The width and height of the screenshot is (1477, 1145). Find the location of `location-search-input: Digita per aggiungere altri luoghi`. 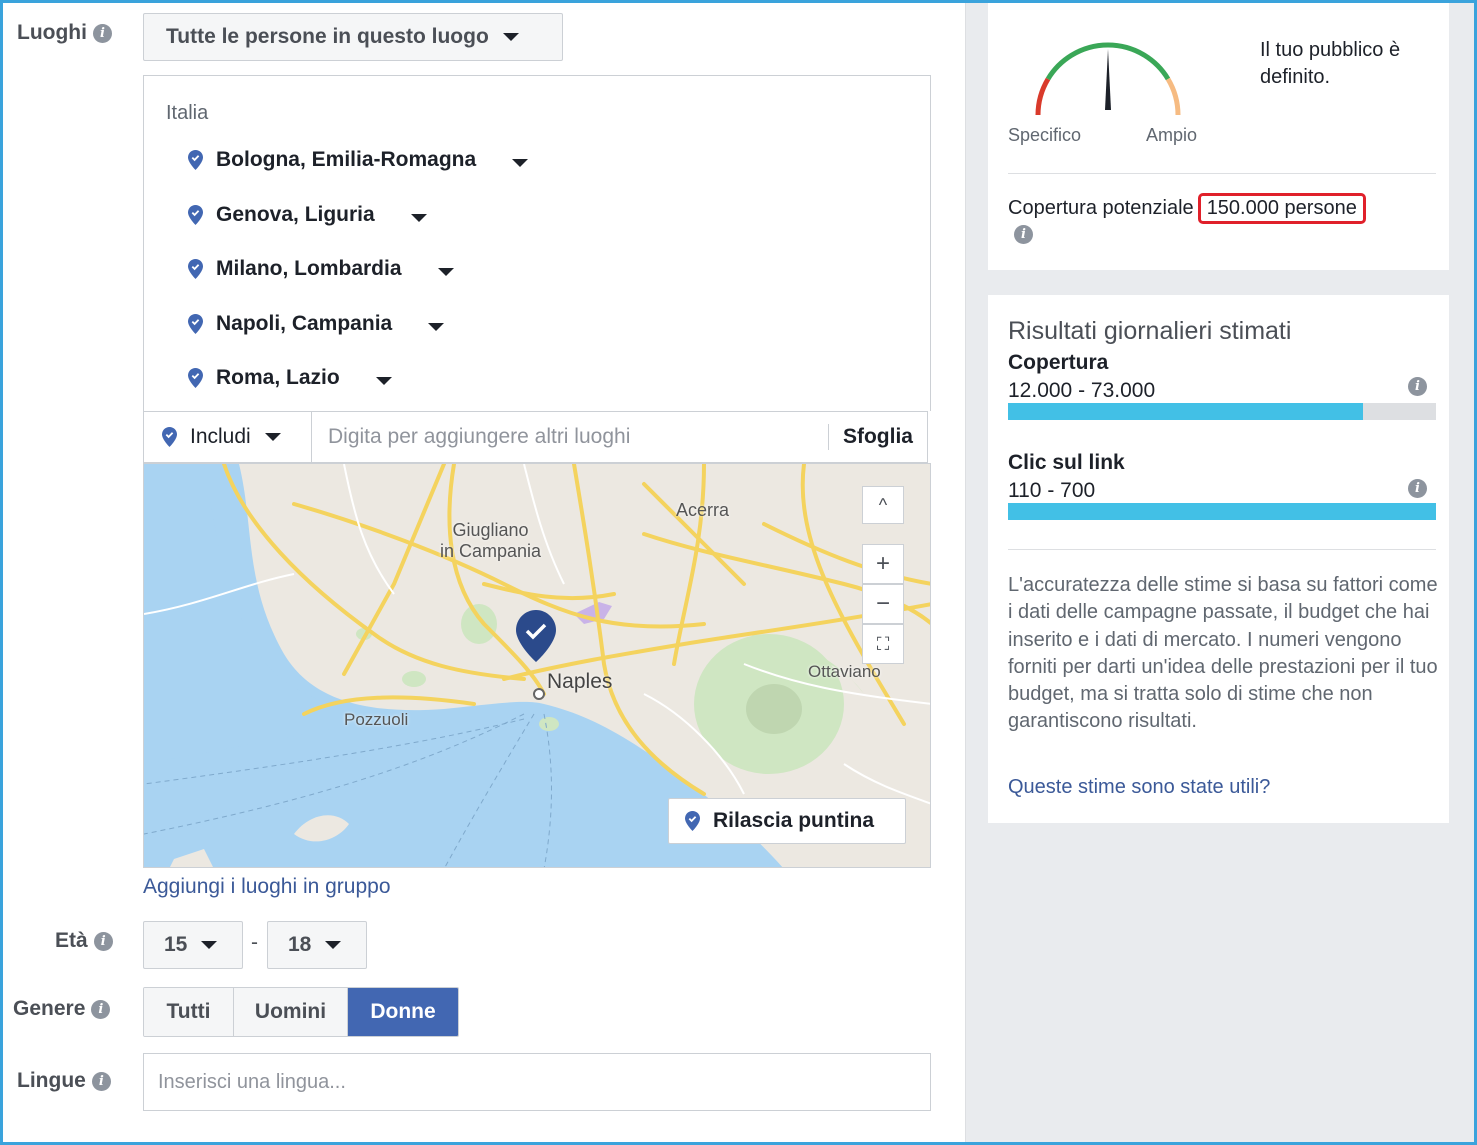

location-search-input: Digita per aggiungere altri luoghi is located at coordinates (570, 437).